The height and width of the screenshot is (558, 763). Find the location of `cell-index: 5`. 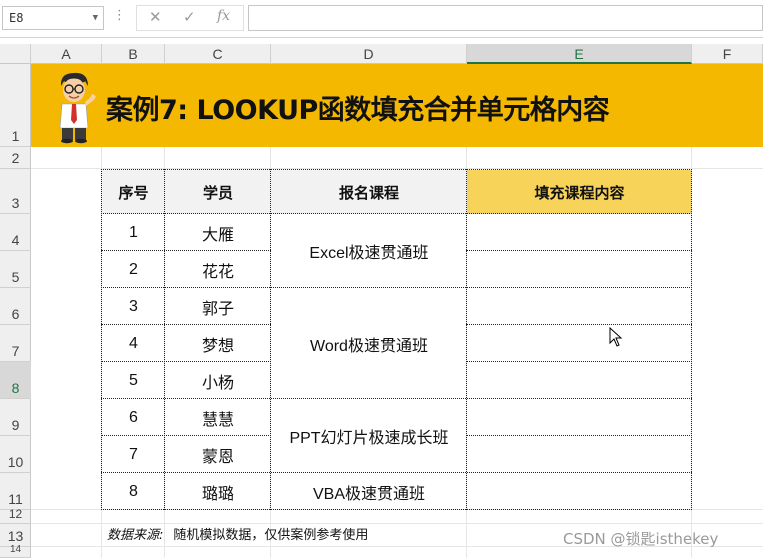

cell-index: 5 is located at coordinates (133, 380).